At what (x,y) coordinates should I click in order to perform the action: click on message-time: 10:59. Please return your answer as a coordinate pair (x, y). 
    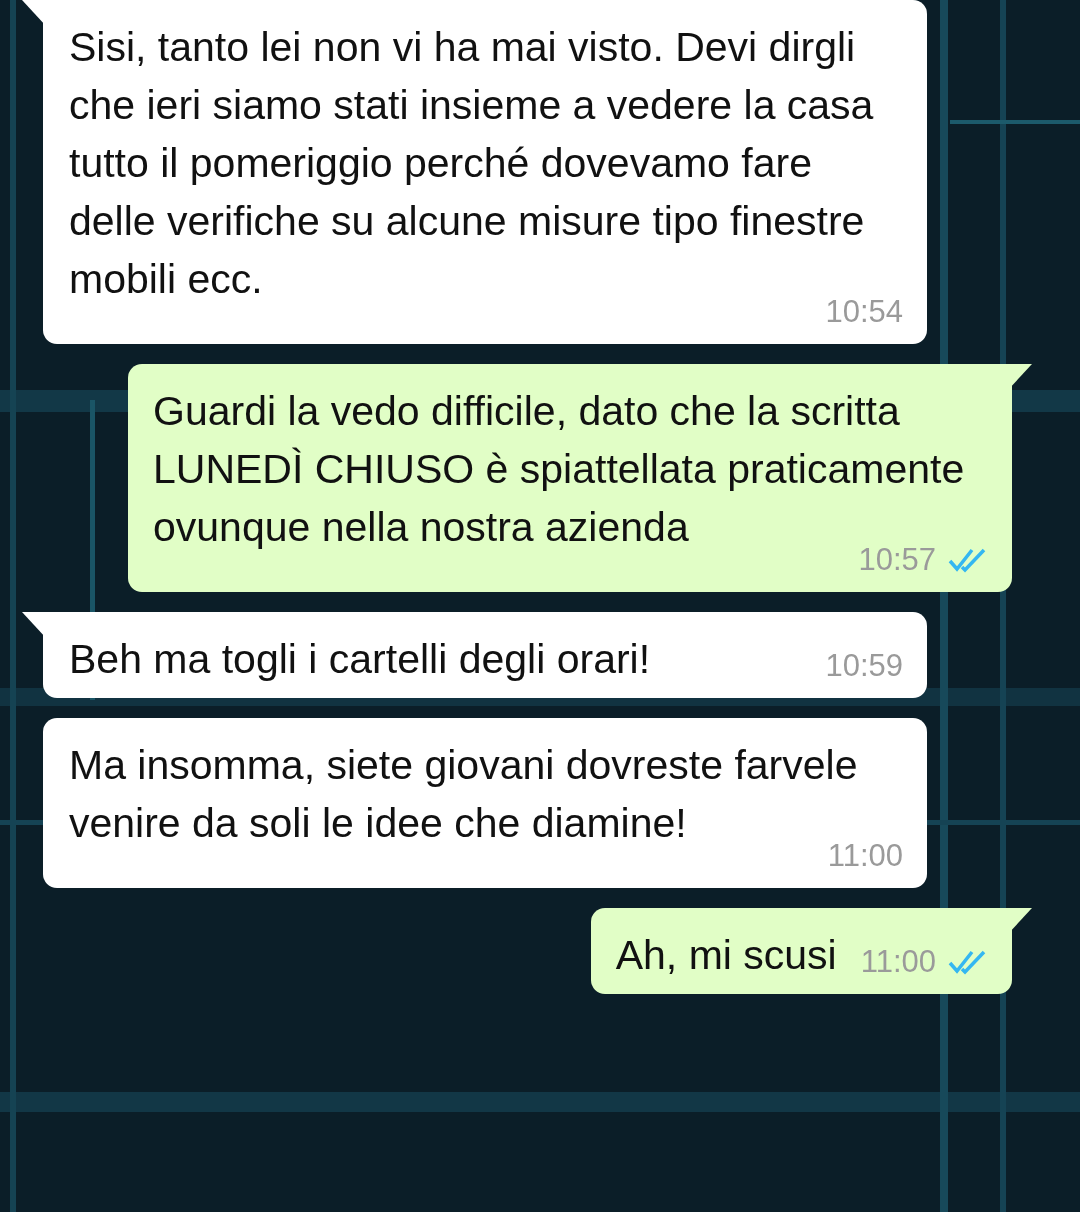
    Looking at the image, I should click on (864, 666).